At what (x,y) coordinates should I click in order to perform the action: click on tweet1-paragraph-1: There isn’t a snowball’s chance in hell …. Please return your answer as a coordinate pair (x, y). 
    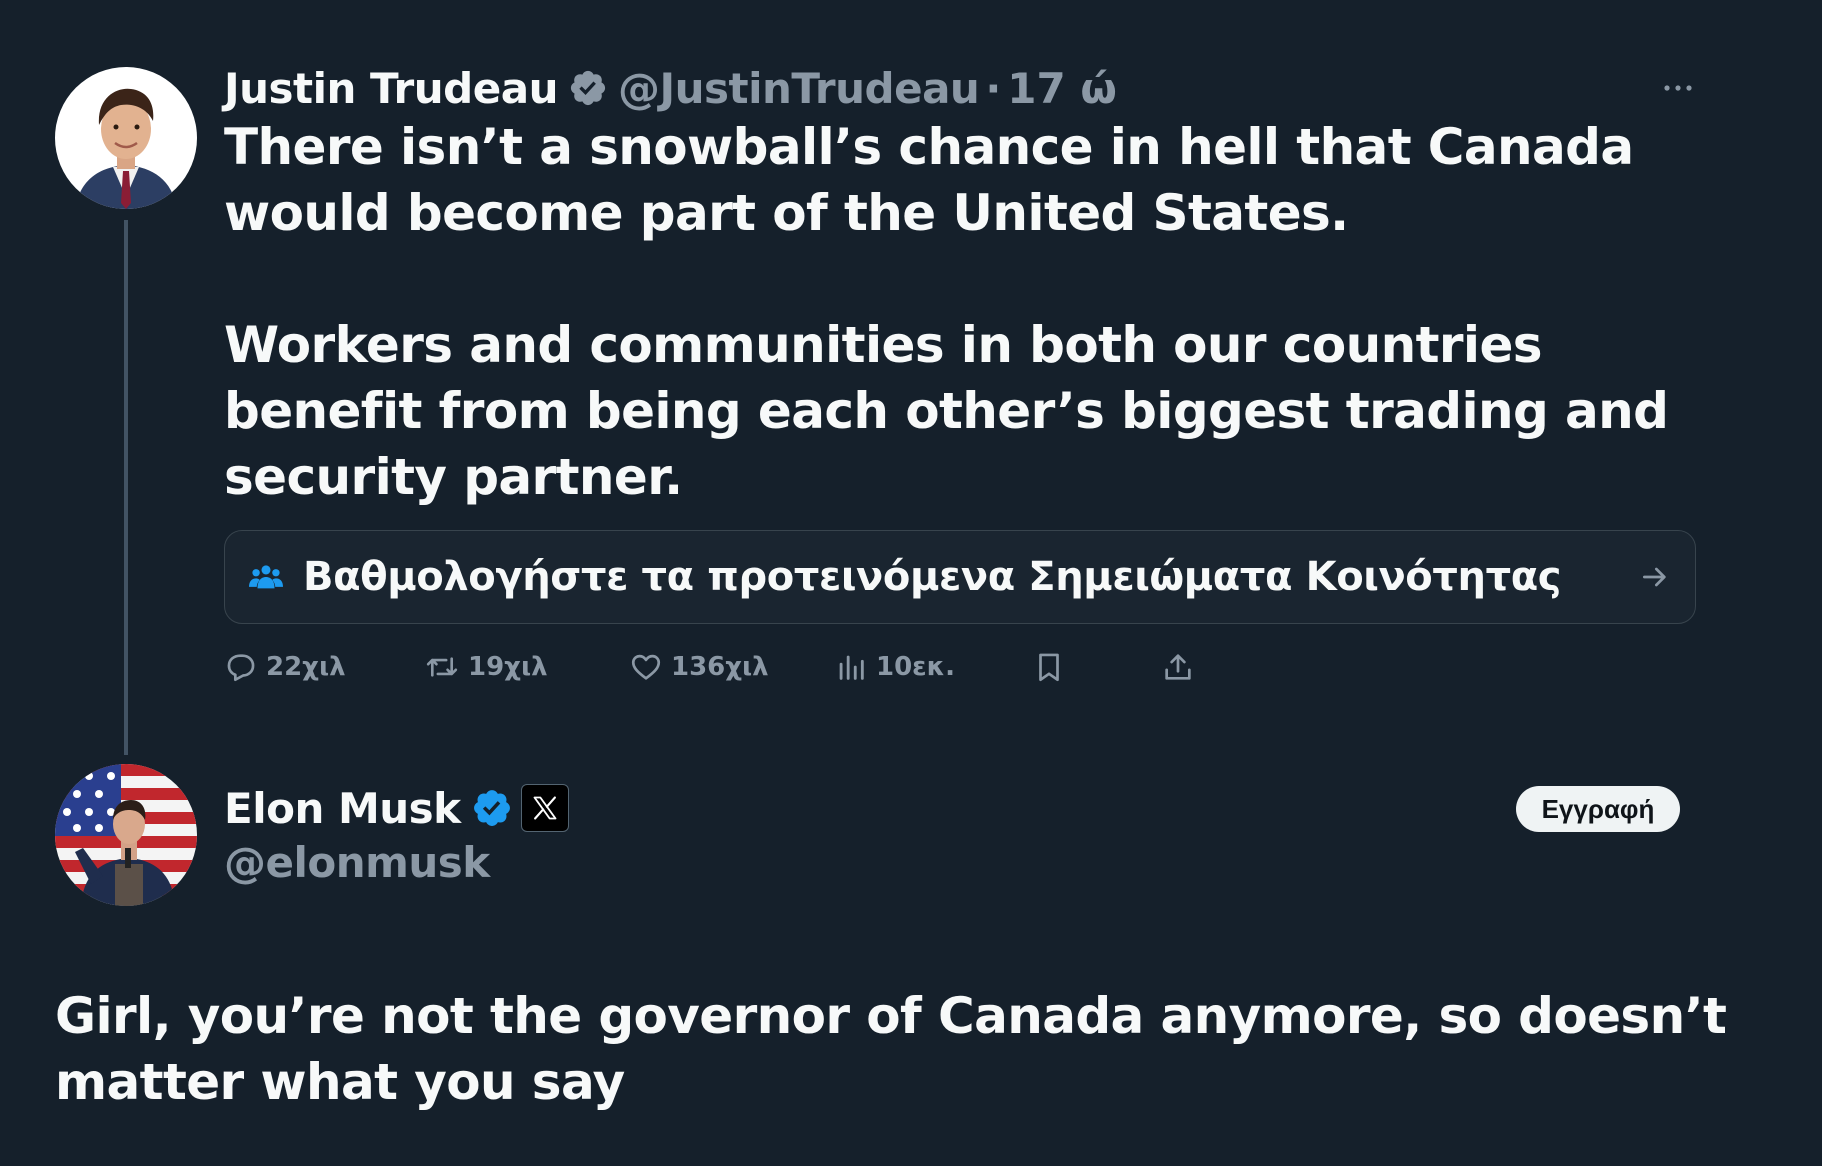
    Looking at the image, I should click on (929, 180).